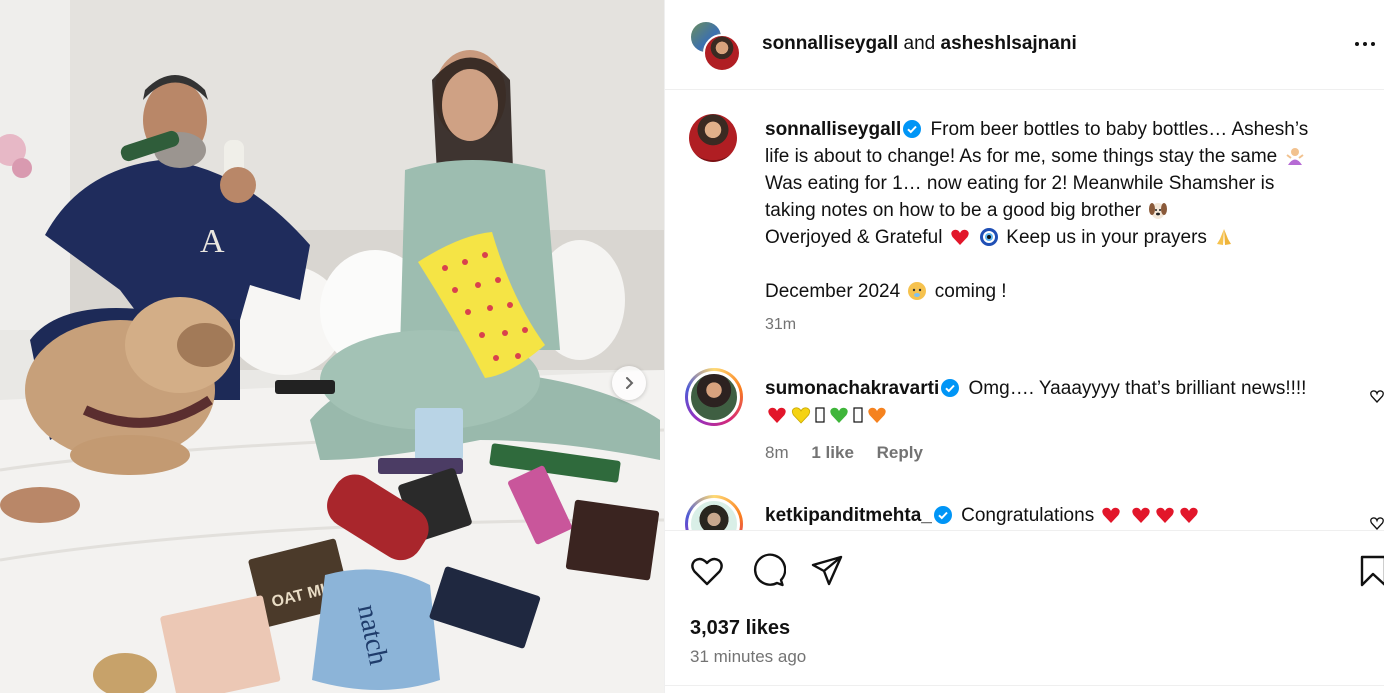 The image size is (1384, 693). What do you see at coordinates (212, 241) in the screenshot?
I see `svg-text: A` at bounding box center [212, 241].